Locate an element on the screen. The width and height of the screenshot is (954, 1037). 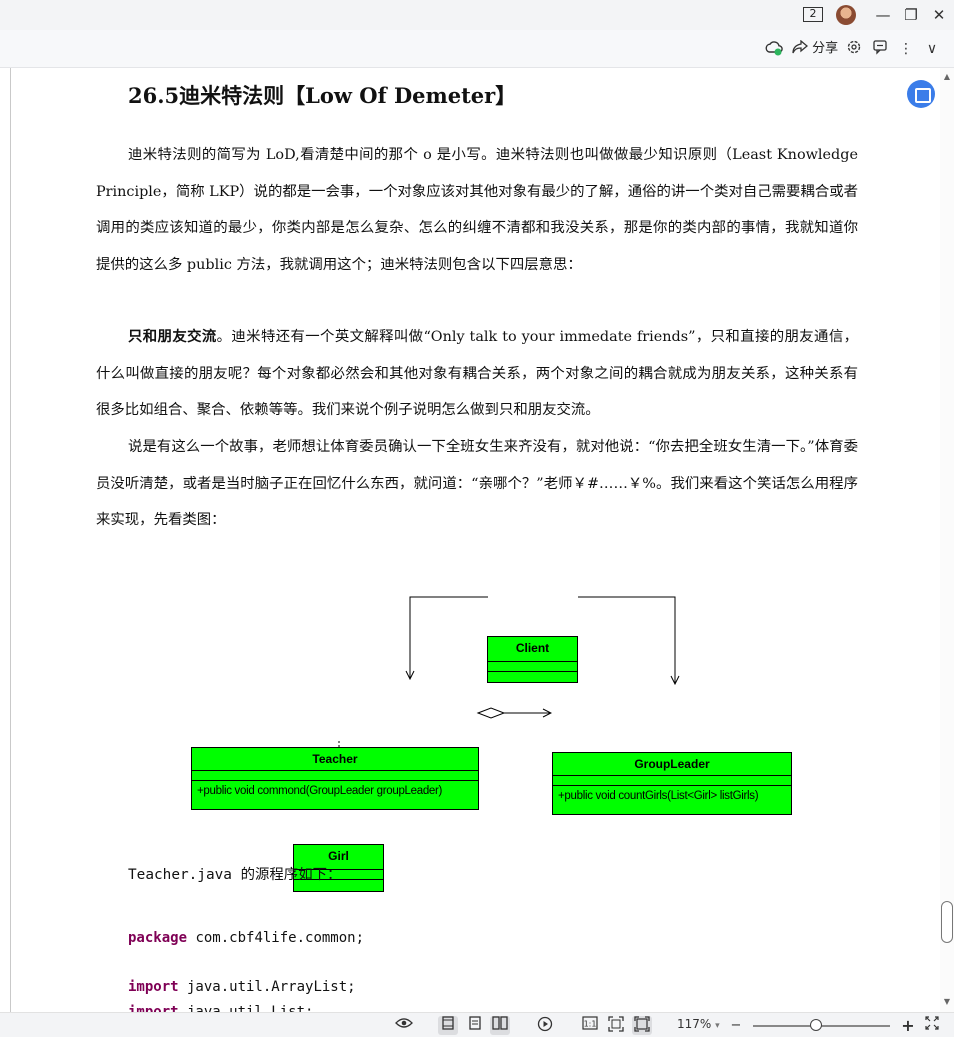
uml-class-client: Client is located at coordinates (532, 659).